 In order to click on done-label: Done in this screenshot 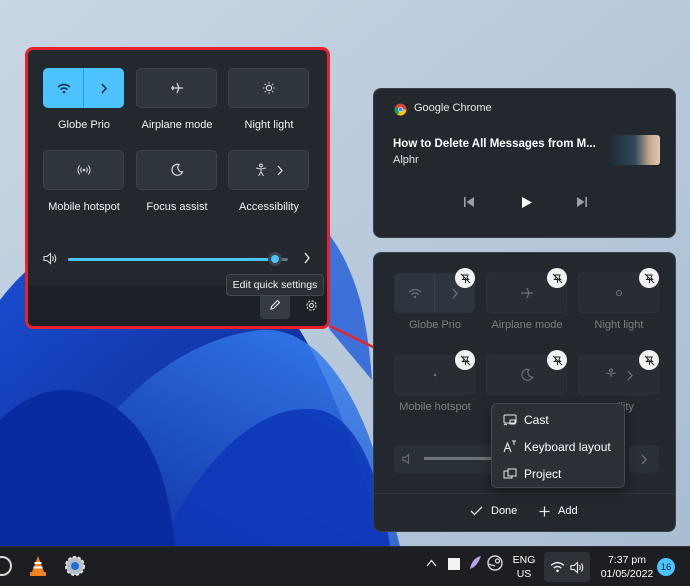, I will do `click(504, 511)`.